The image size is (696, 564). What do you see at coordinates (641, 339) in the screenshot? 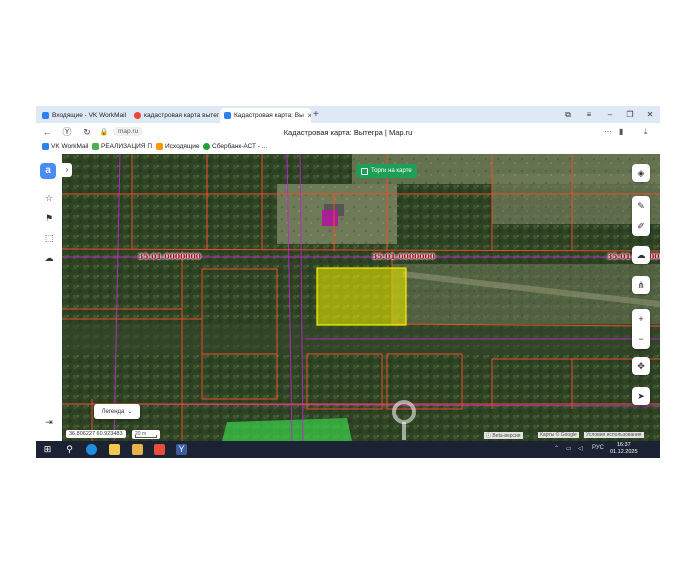
I see `zoom-out-icon: −` at bounding box center [641, 339].